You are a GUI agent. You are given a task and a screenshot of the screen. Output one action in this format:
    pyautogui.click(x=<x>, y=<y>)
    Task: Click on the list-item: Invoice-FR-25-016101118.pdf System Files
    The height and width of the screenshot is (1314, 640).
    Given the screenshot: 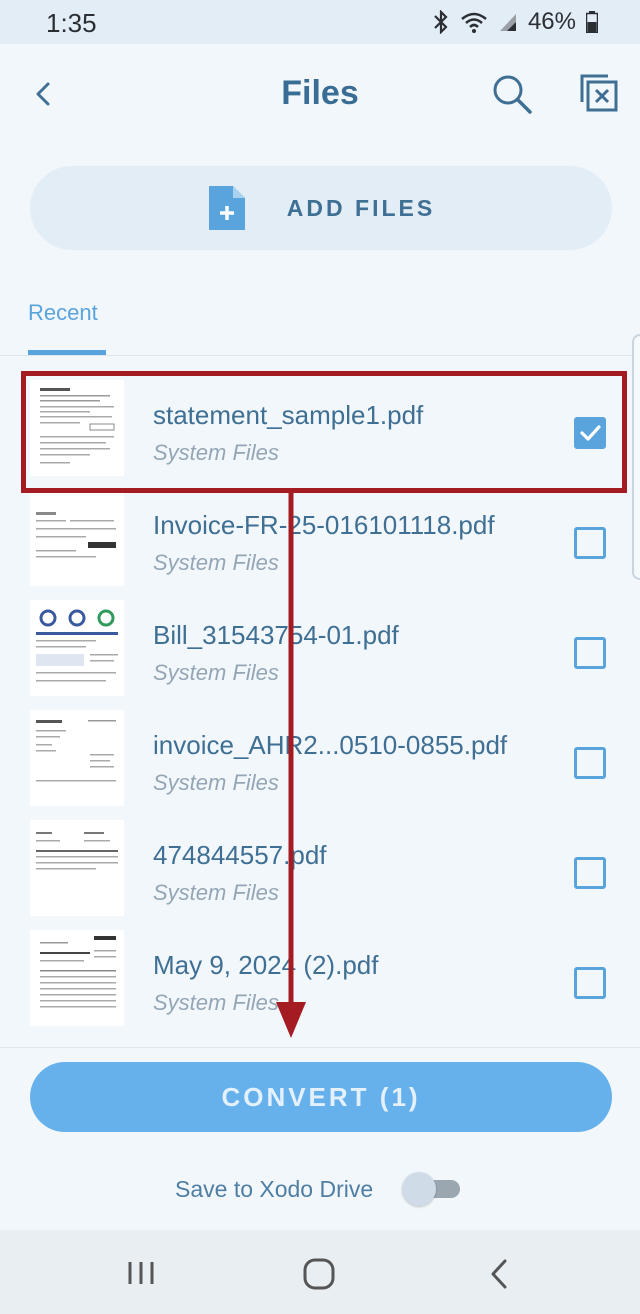 What is the action you would take?
    pyautogui.click(x=320, y=535)
    